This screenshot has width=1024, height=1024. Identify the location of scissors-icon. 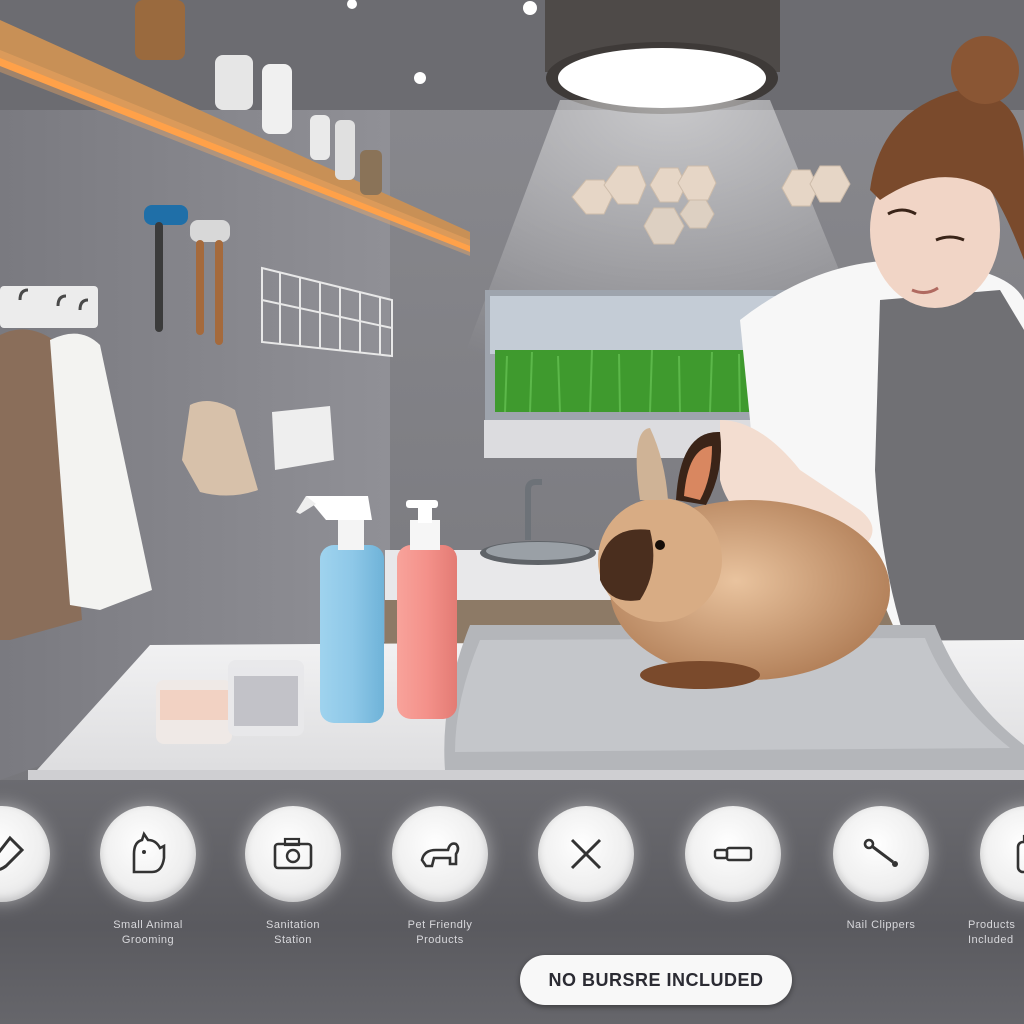
(586, 854).